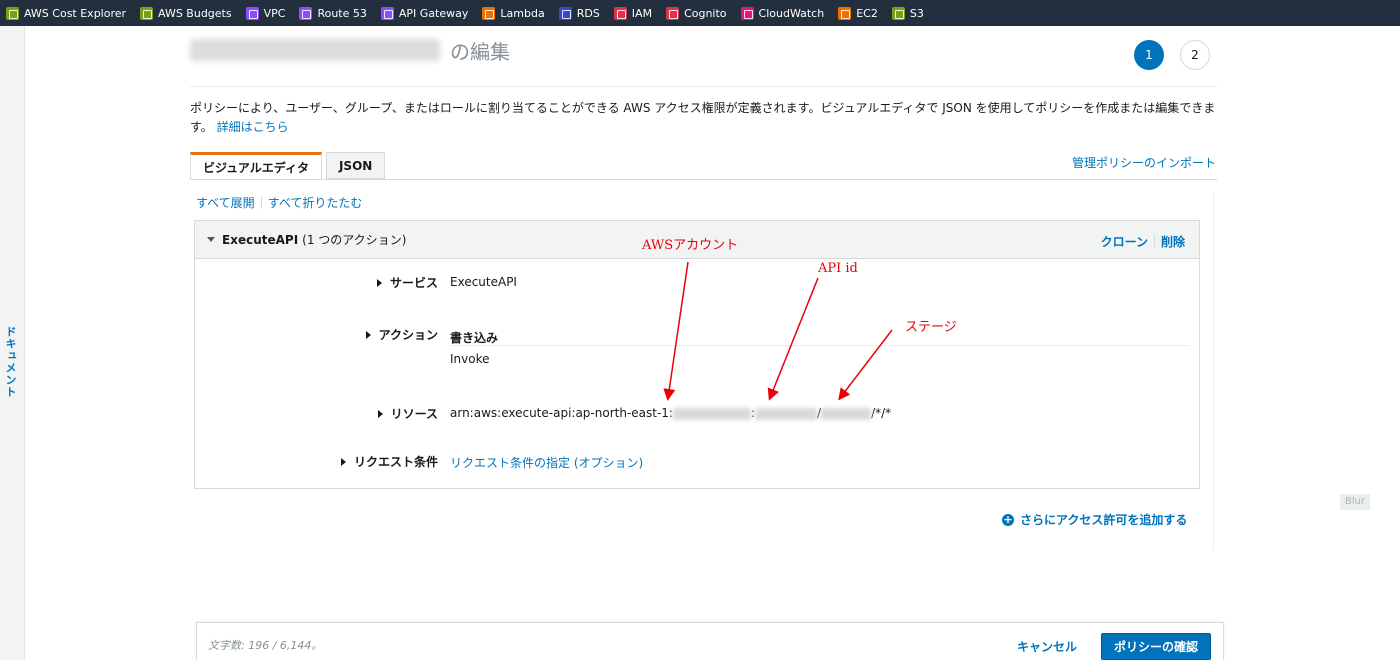 This screenshot has width=1400, height=660. I want to click on cloudwatch-icon, so click(747, 13).